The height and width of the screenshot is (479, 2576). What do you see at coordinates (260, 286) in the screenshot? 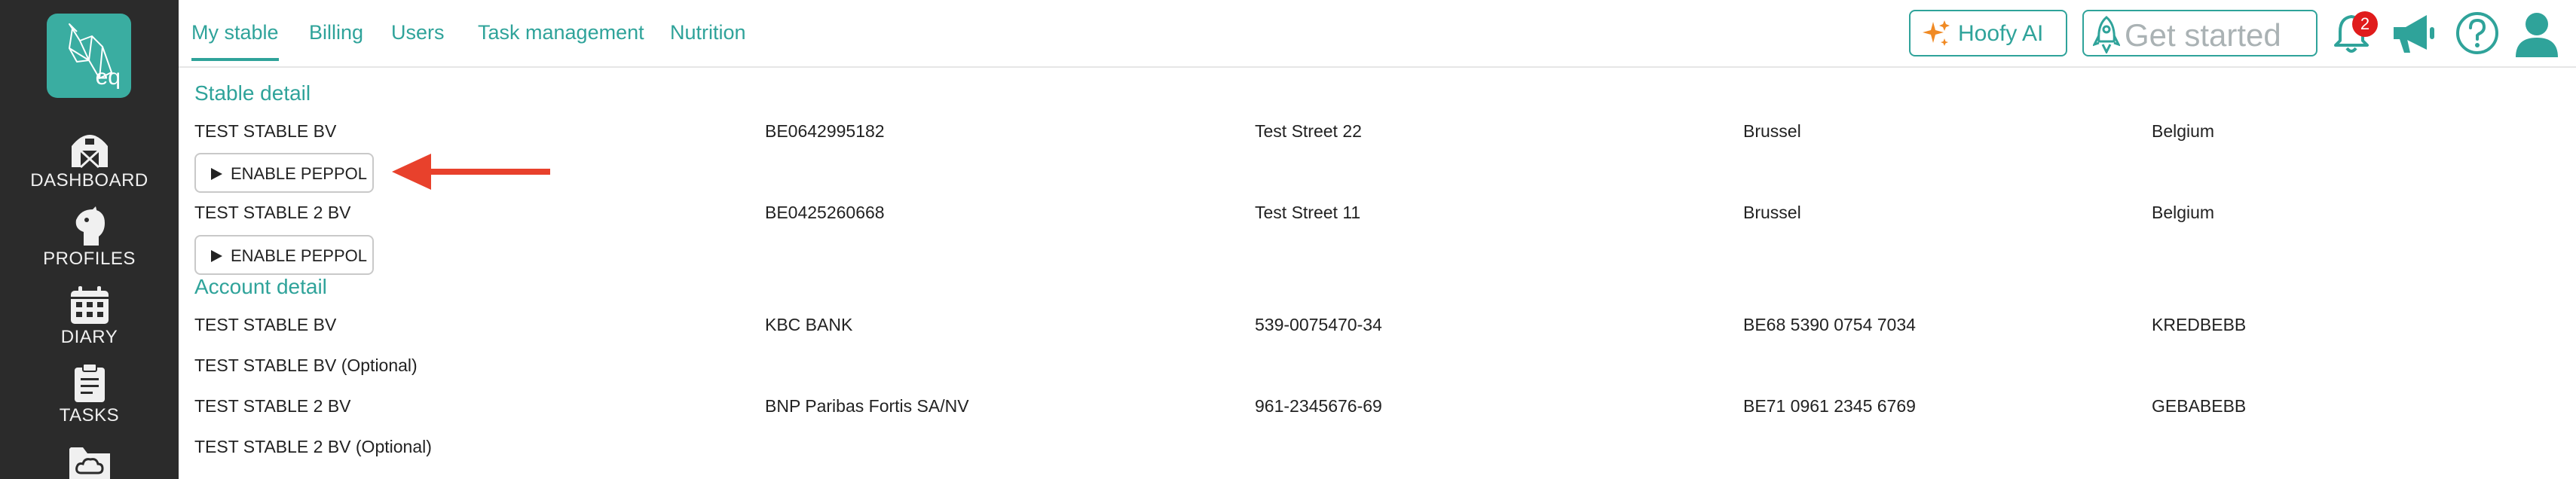
I see `account-detail-title: Account detail` at bounding box center [260, 286].